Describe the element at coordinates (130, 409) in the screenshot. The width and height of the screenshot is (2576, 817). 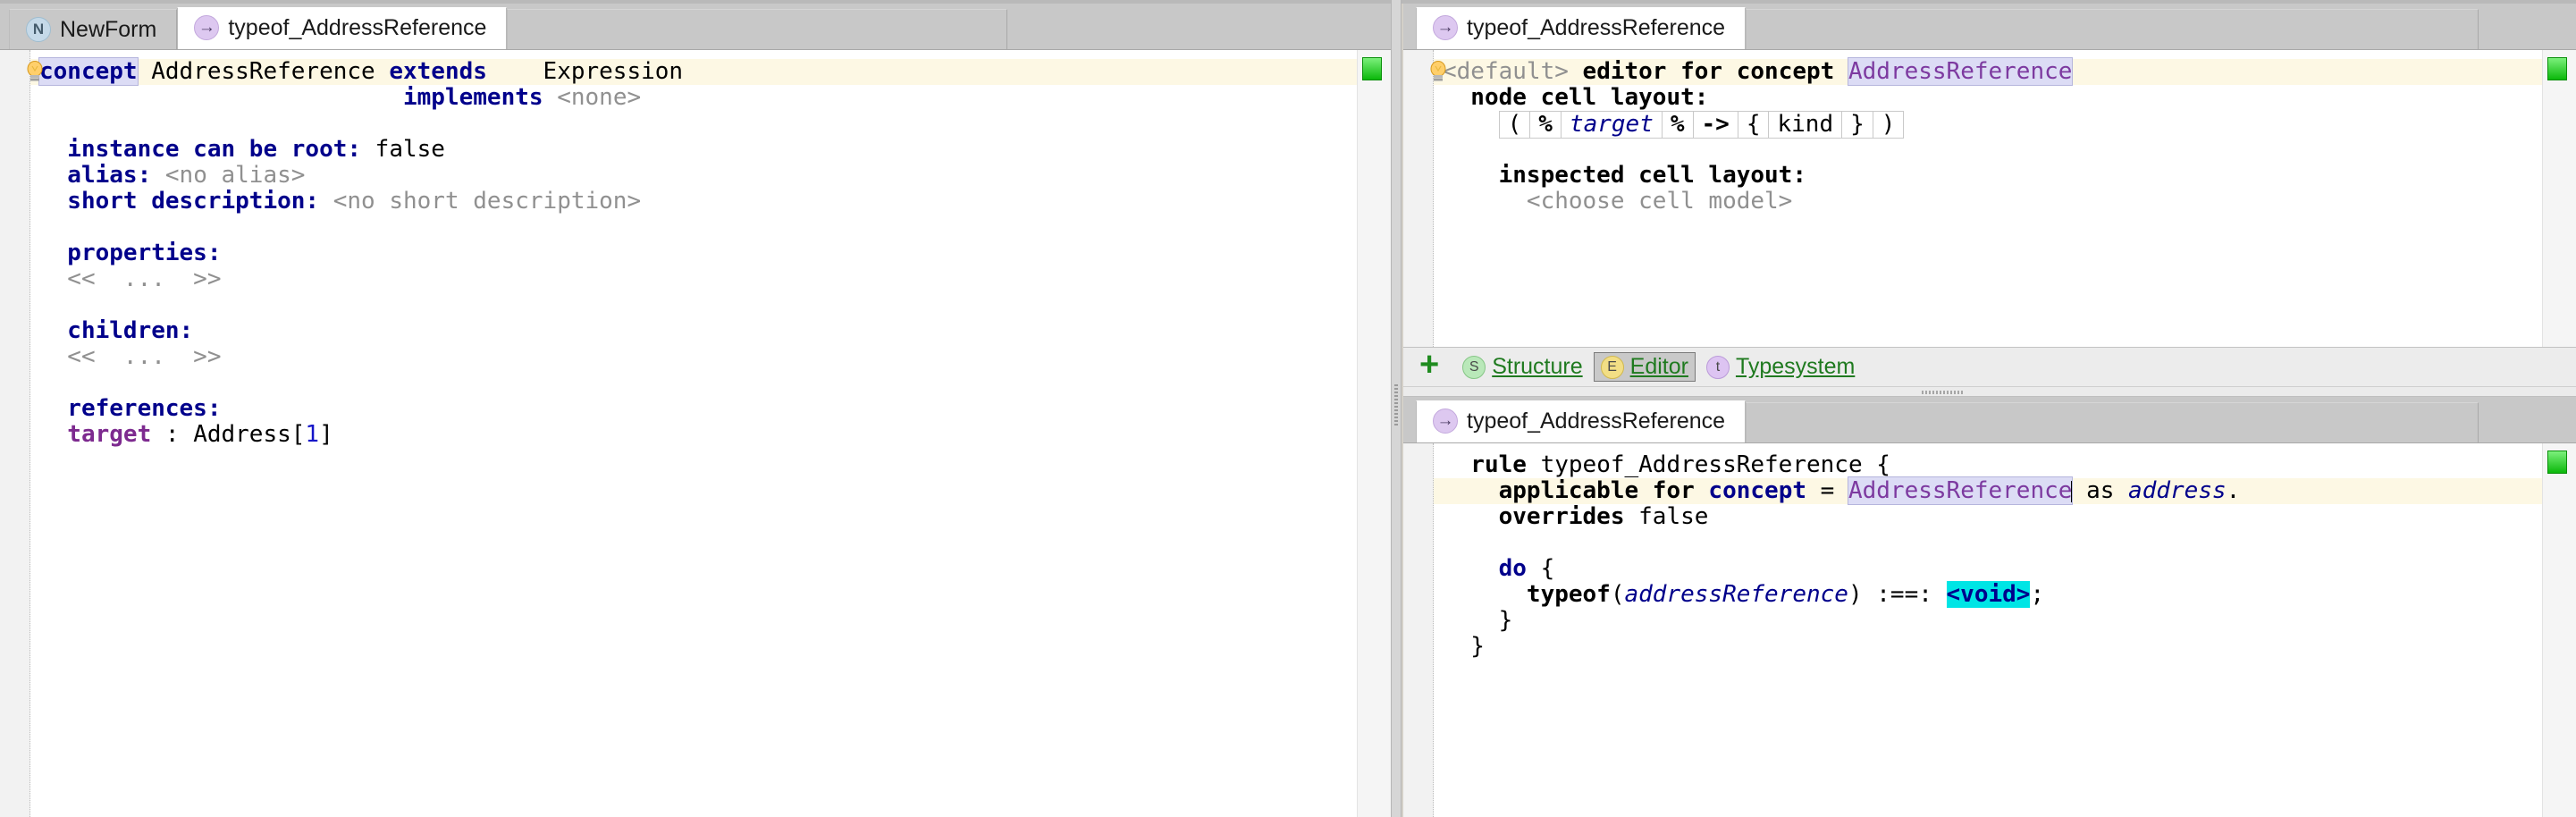
I see `code-token: references:` at that location.